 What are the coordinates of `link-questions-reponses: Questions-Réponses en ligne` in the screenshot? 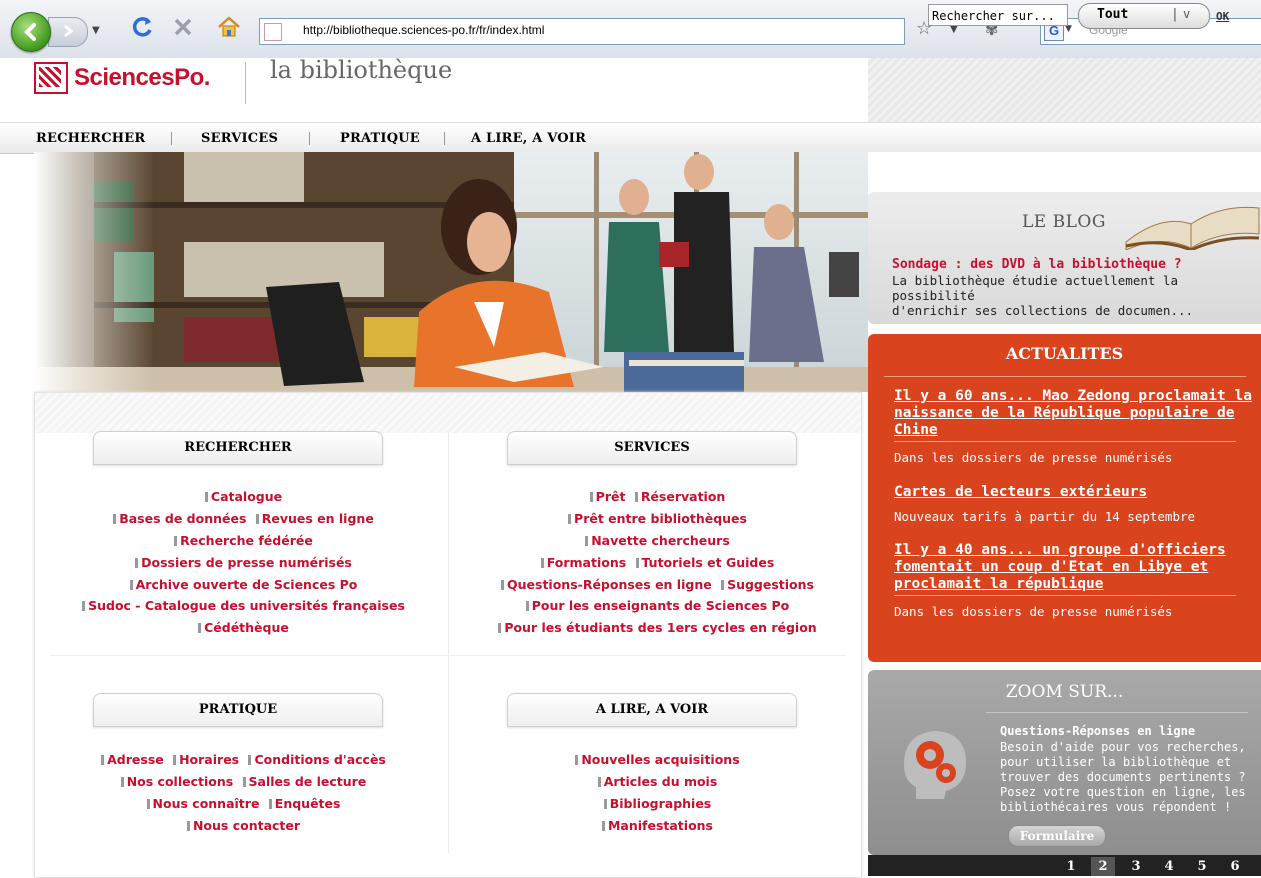 It's located at (604, 584).